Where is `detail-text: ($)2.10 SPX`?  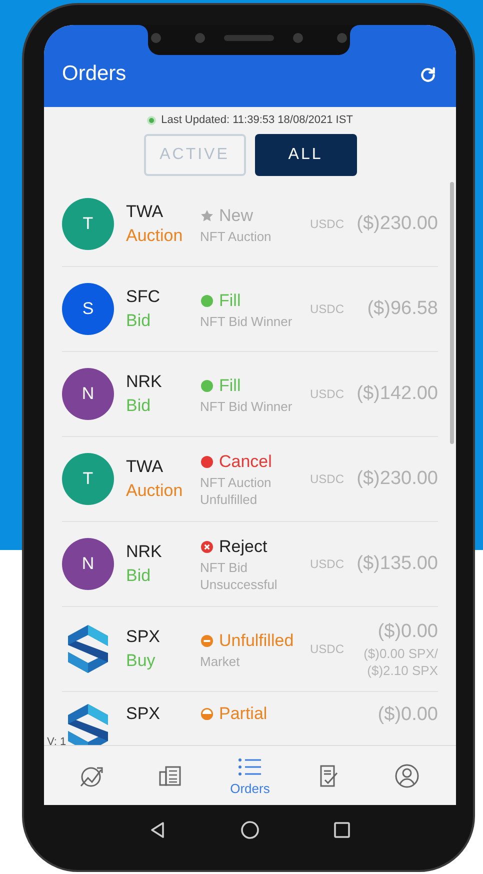 detail-text: ($)2.10 SPX is located at coordinates (402, 670).